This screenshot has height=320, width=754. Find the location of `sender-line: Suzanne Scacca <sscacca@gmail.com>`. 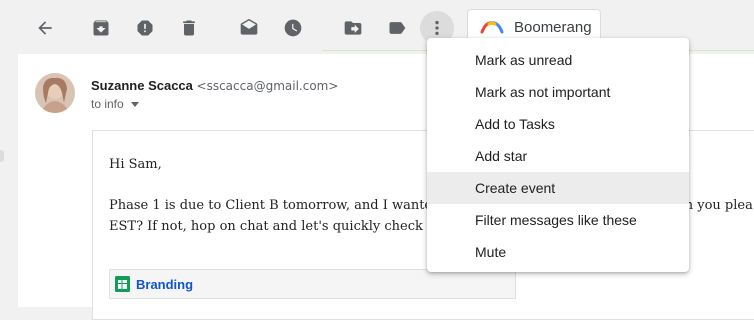

sender-line: Suzanne Scacca <sscacca@gmail.com> is located at coordinates (214, 85).